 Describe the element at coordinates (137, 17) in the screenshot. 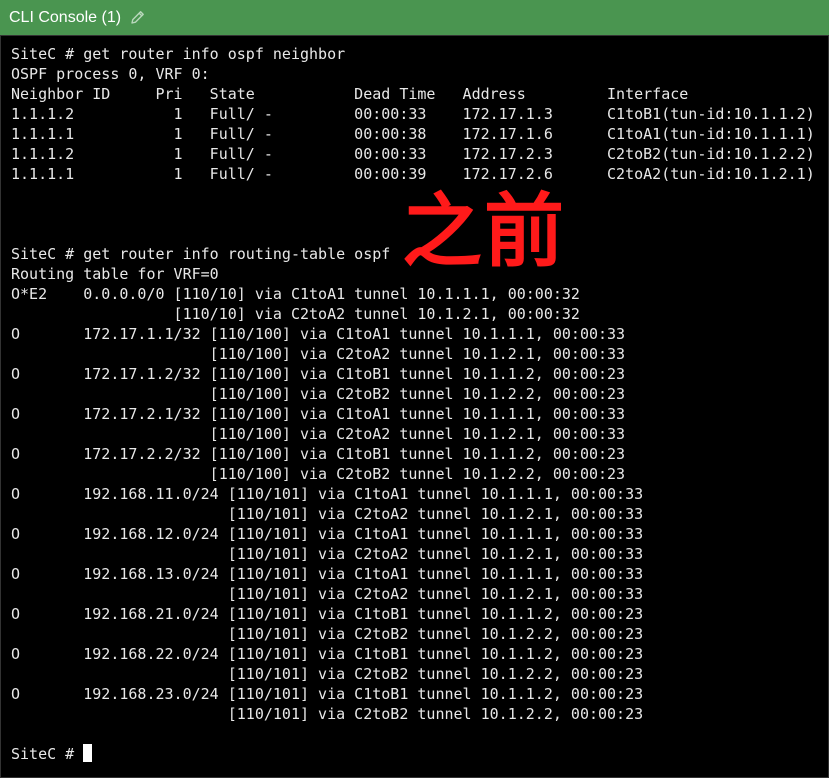

I see `pencil-icon` at that location.